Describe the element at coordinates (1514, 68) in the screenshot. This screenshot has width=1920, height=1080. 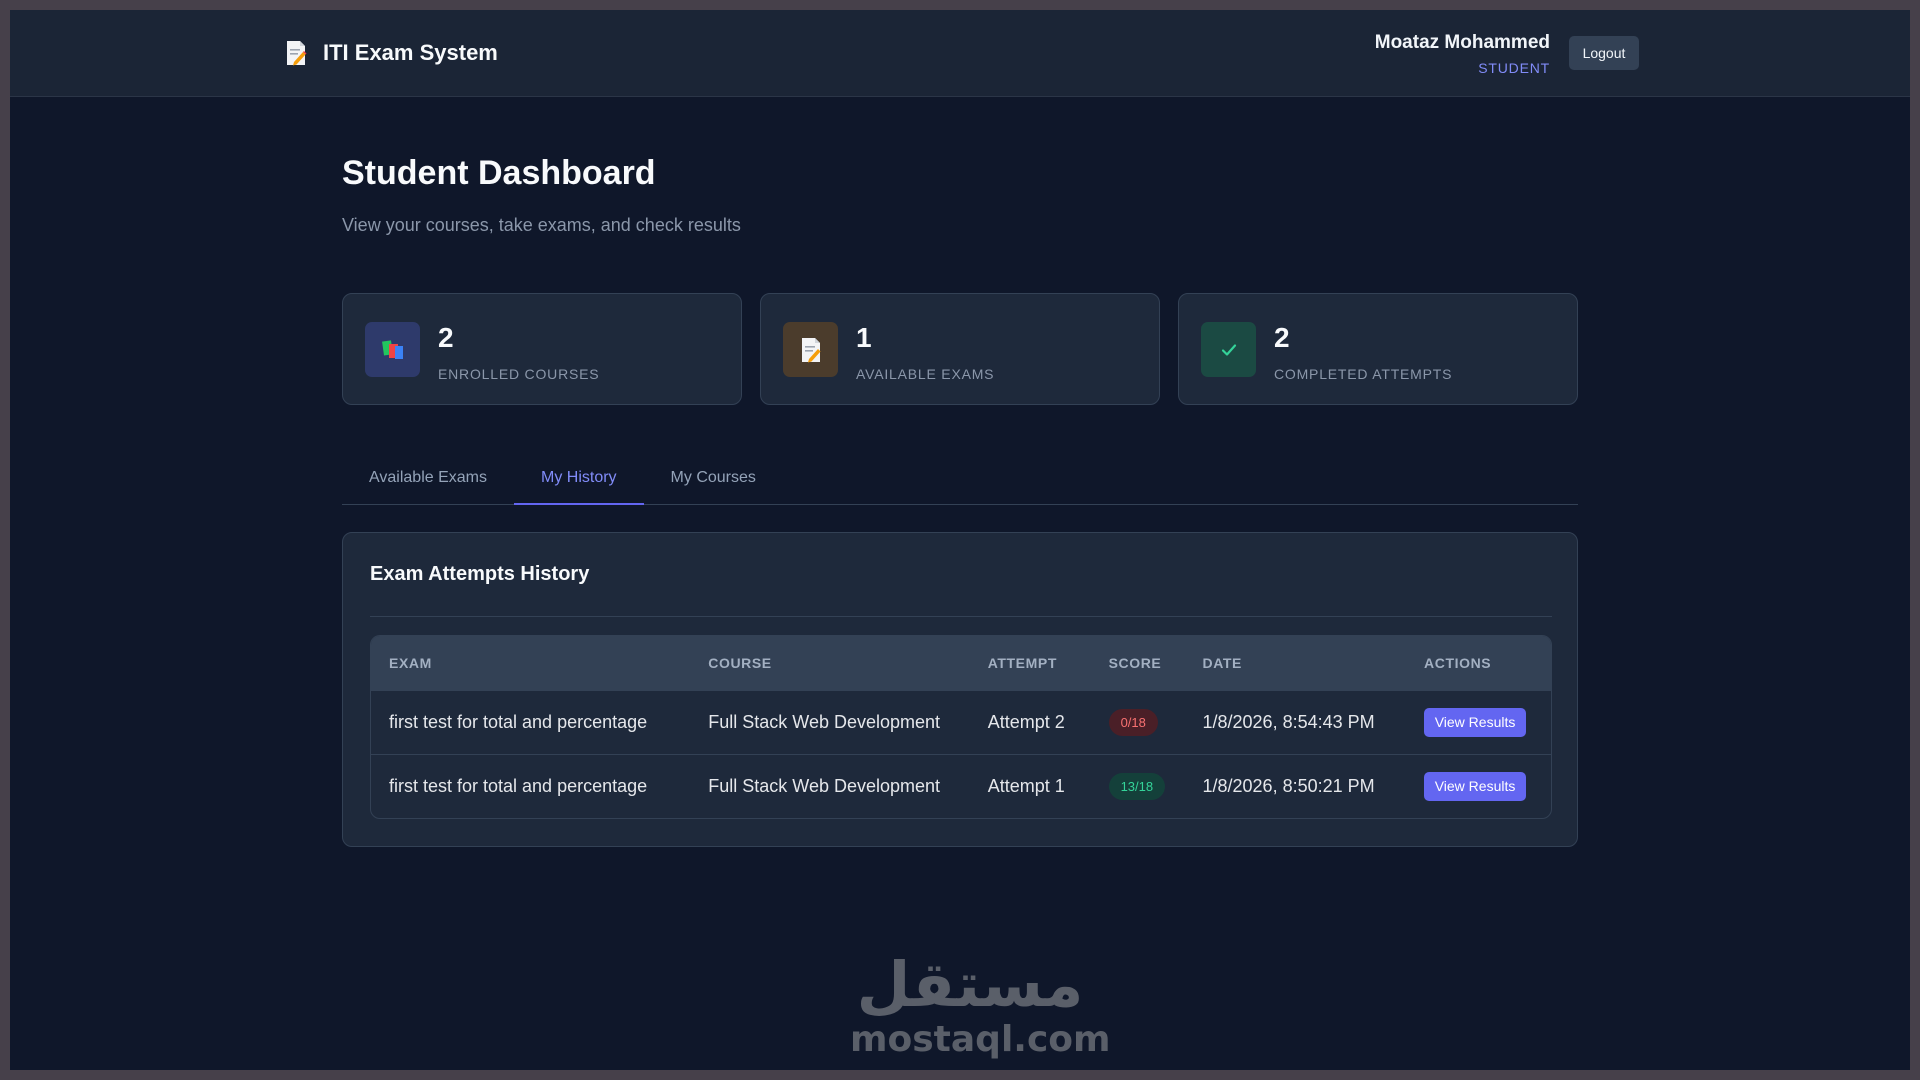
I see `user-role: STUDENT` at that location.